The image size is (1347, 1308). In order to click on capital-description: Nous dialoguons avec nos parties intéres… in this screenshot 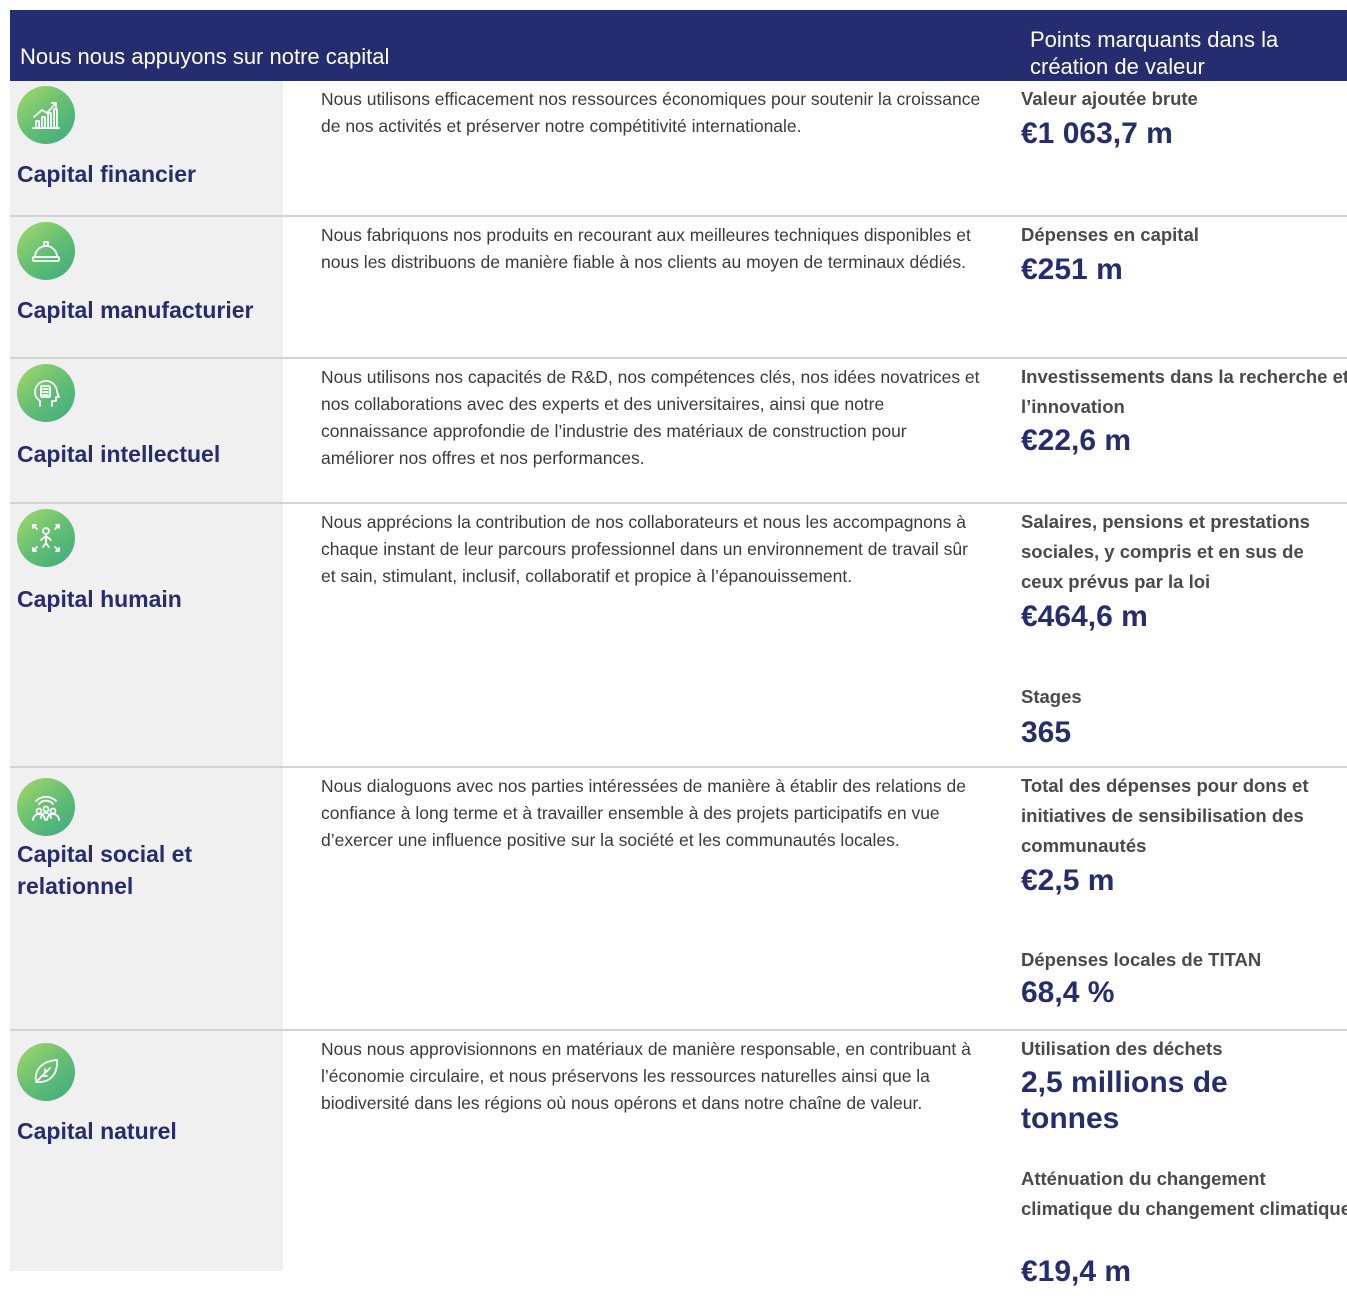, I will do `click(643, 813)`.